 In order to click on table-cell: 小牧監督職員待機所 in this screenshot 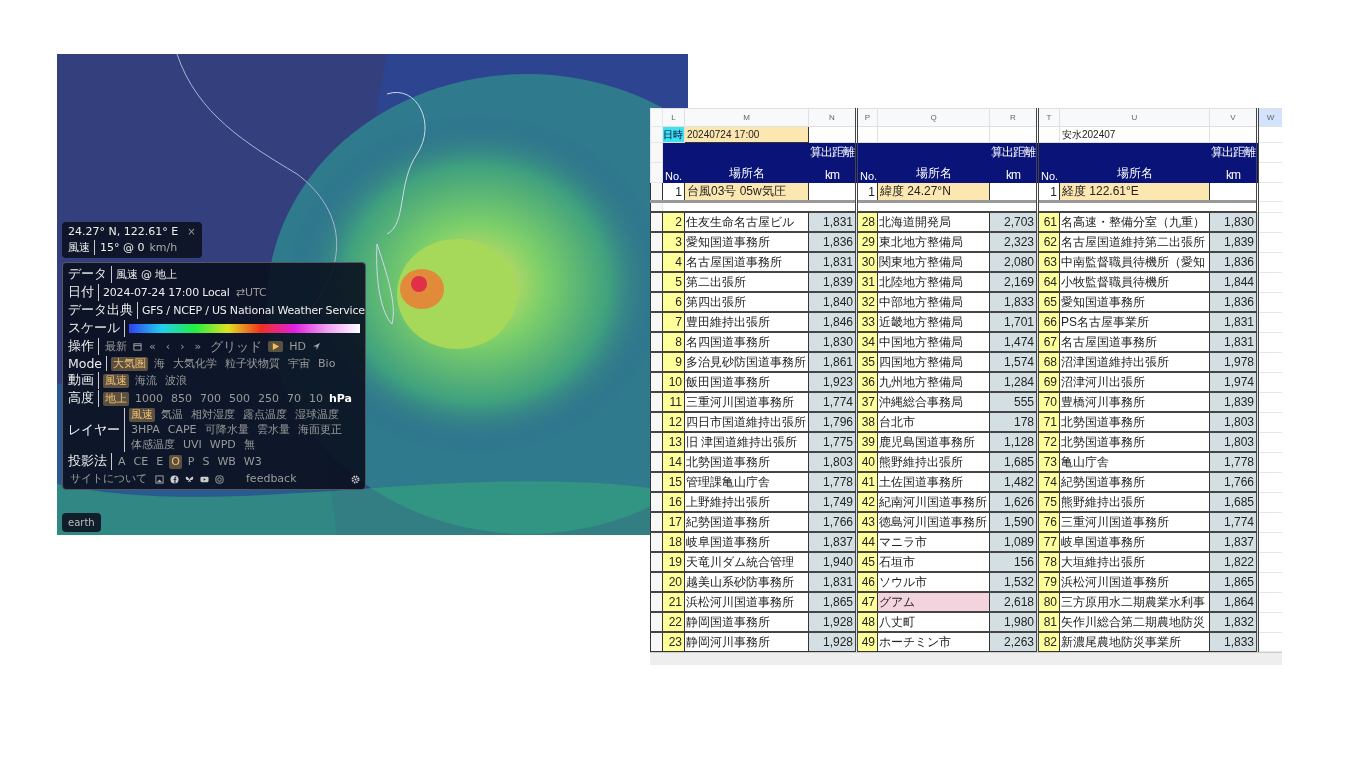, I will do `click(1134, 282)`.